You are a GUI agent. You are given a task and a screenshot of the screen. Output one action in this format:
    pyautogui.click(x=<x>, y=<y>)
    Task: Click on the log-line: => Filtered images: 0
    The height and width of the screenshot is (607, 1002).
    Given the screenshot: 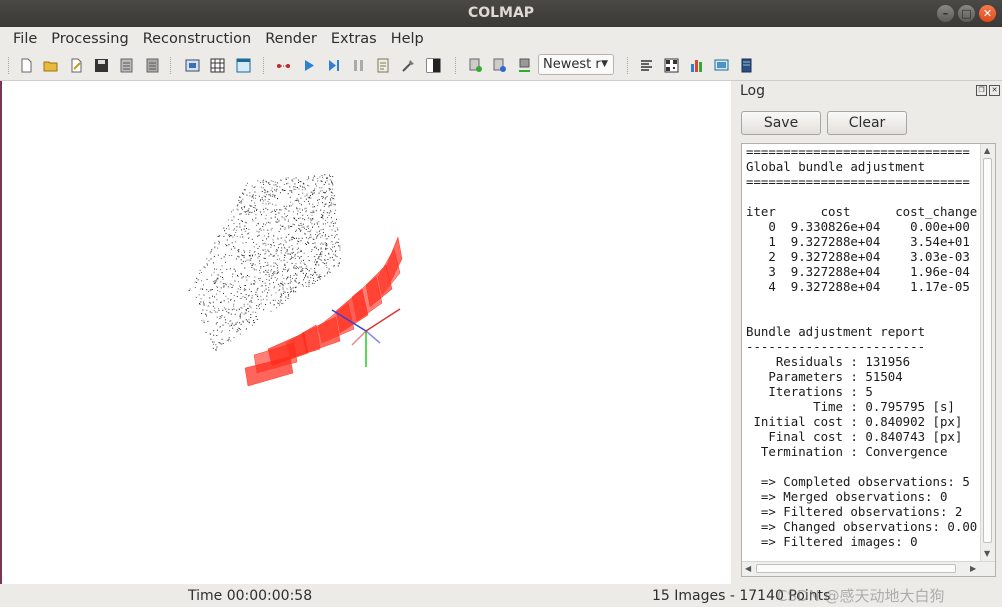 What is the action you would take?
    pyautogui.click(x=832, y=541)
    